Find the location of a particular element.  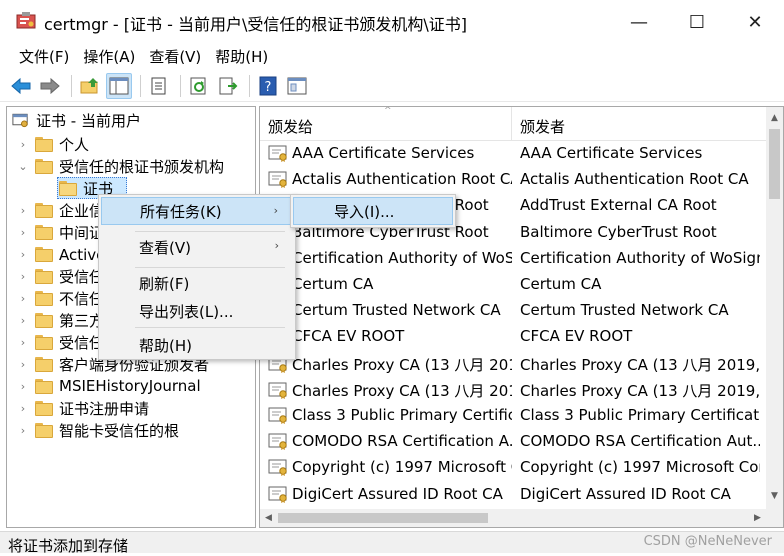

close-button: ✕ is located at coordinates (755, 22).